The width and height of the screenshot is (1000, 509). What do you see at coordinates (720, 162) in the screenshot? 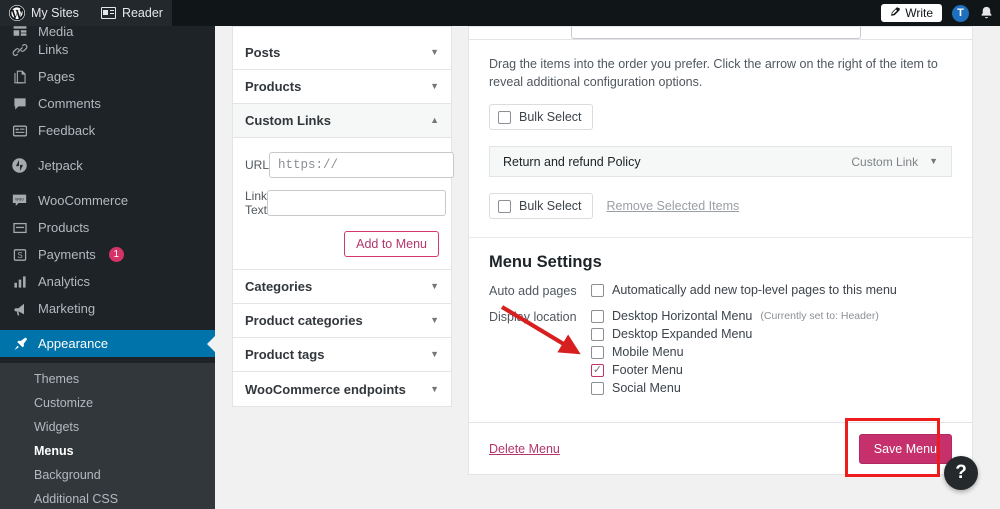
I see `menu-item-row: Return and refund Policy Custom Link ▼` at bounding box center [720, 162].